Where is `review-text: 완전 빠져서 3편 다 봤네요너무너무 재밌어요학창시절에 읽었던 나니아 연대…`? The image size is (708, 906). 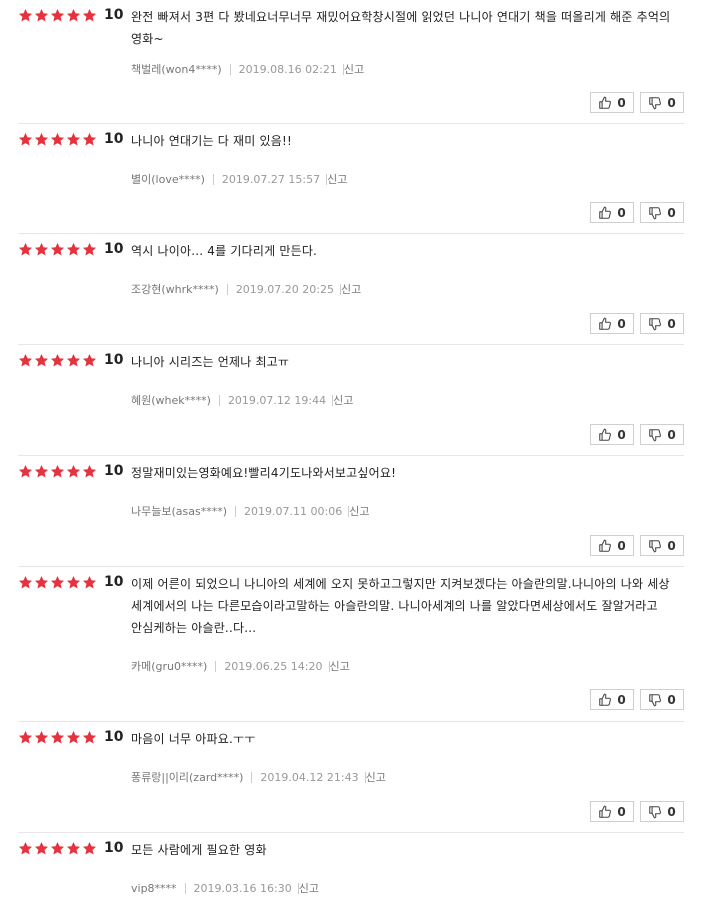 review-text: 완전 빠져서 3편 다 봤네요너무너무 재밌어요학창시절에 읽었던 나니아 연대… is located at coordinates (401, 28).